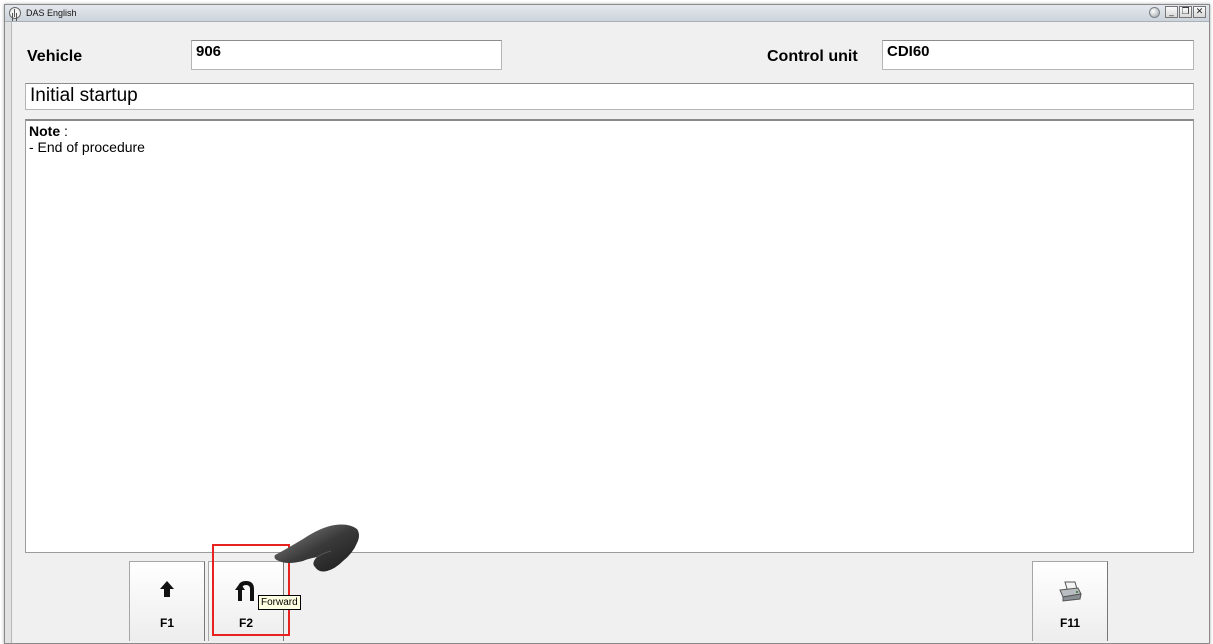 Image resolution: width=1213 pixels, height=644 pixels. What do you see at coordinates (55, 56) in the screenshot?
I see `vehicle-label: Vehicle` at bounding box center [55, 56].